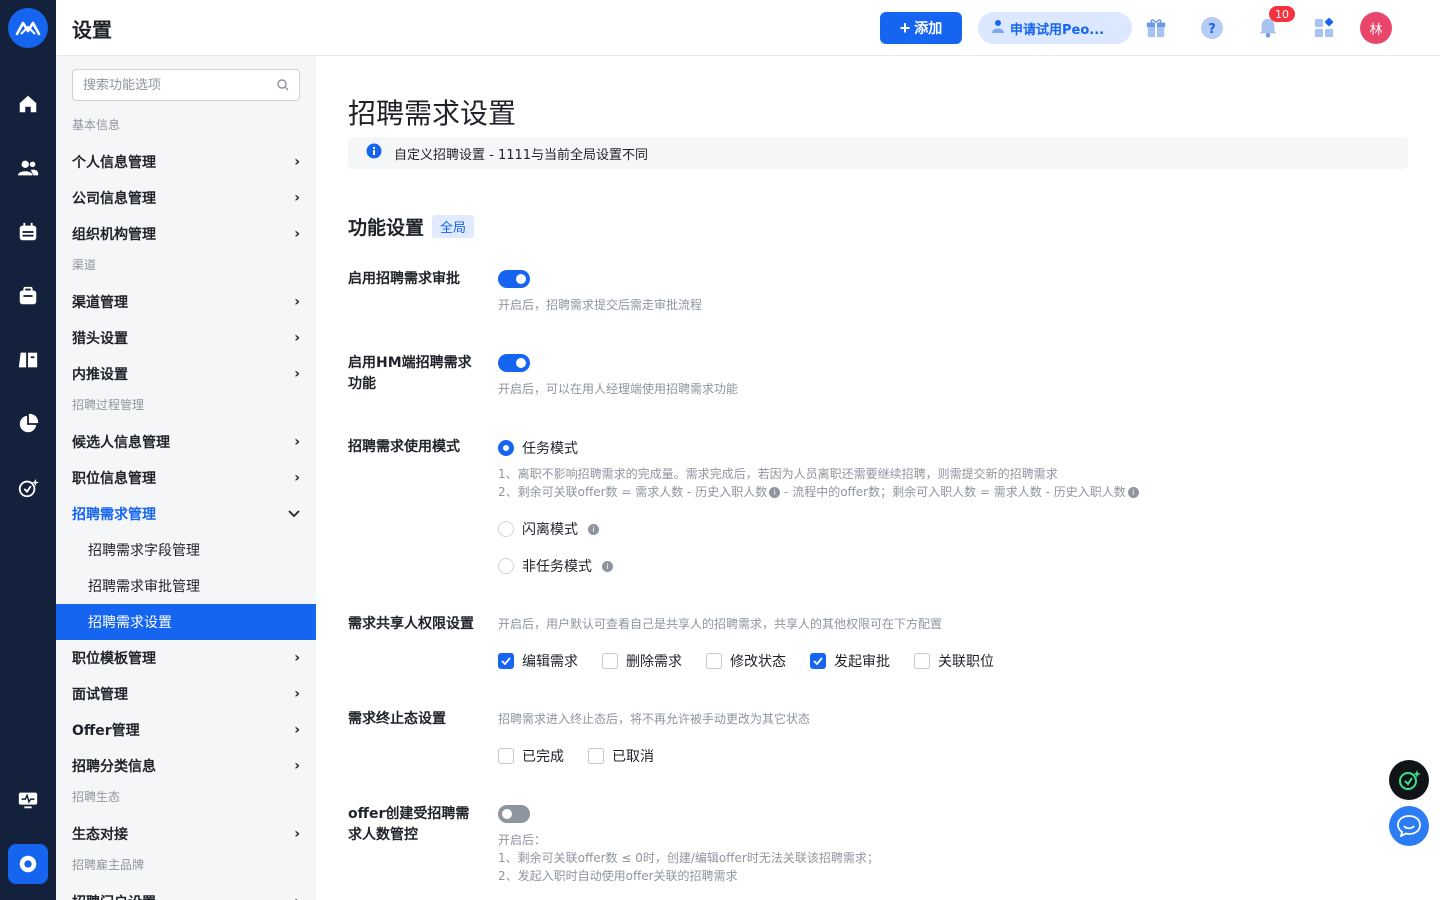 The image size is (1440, 900). Describe the element at coordinates (621, 756) in the screenshot. I see `terminal-option-cancelled: 已取消` at that location.